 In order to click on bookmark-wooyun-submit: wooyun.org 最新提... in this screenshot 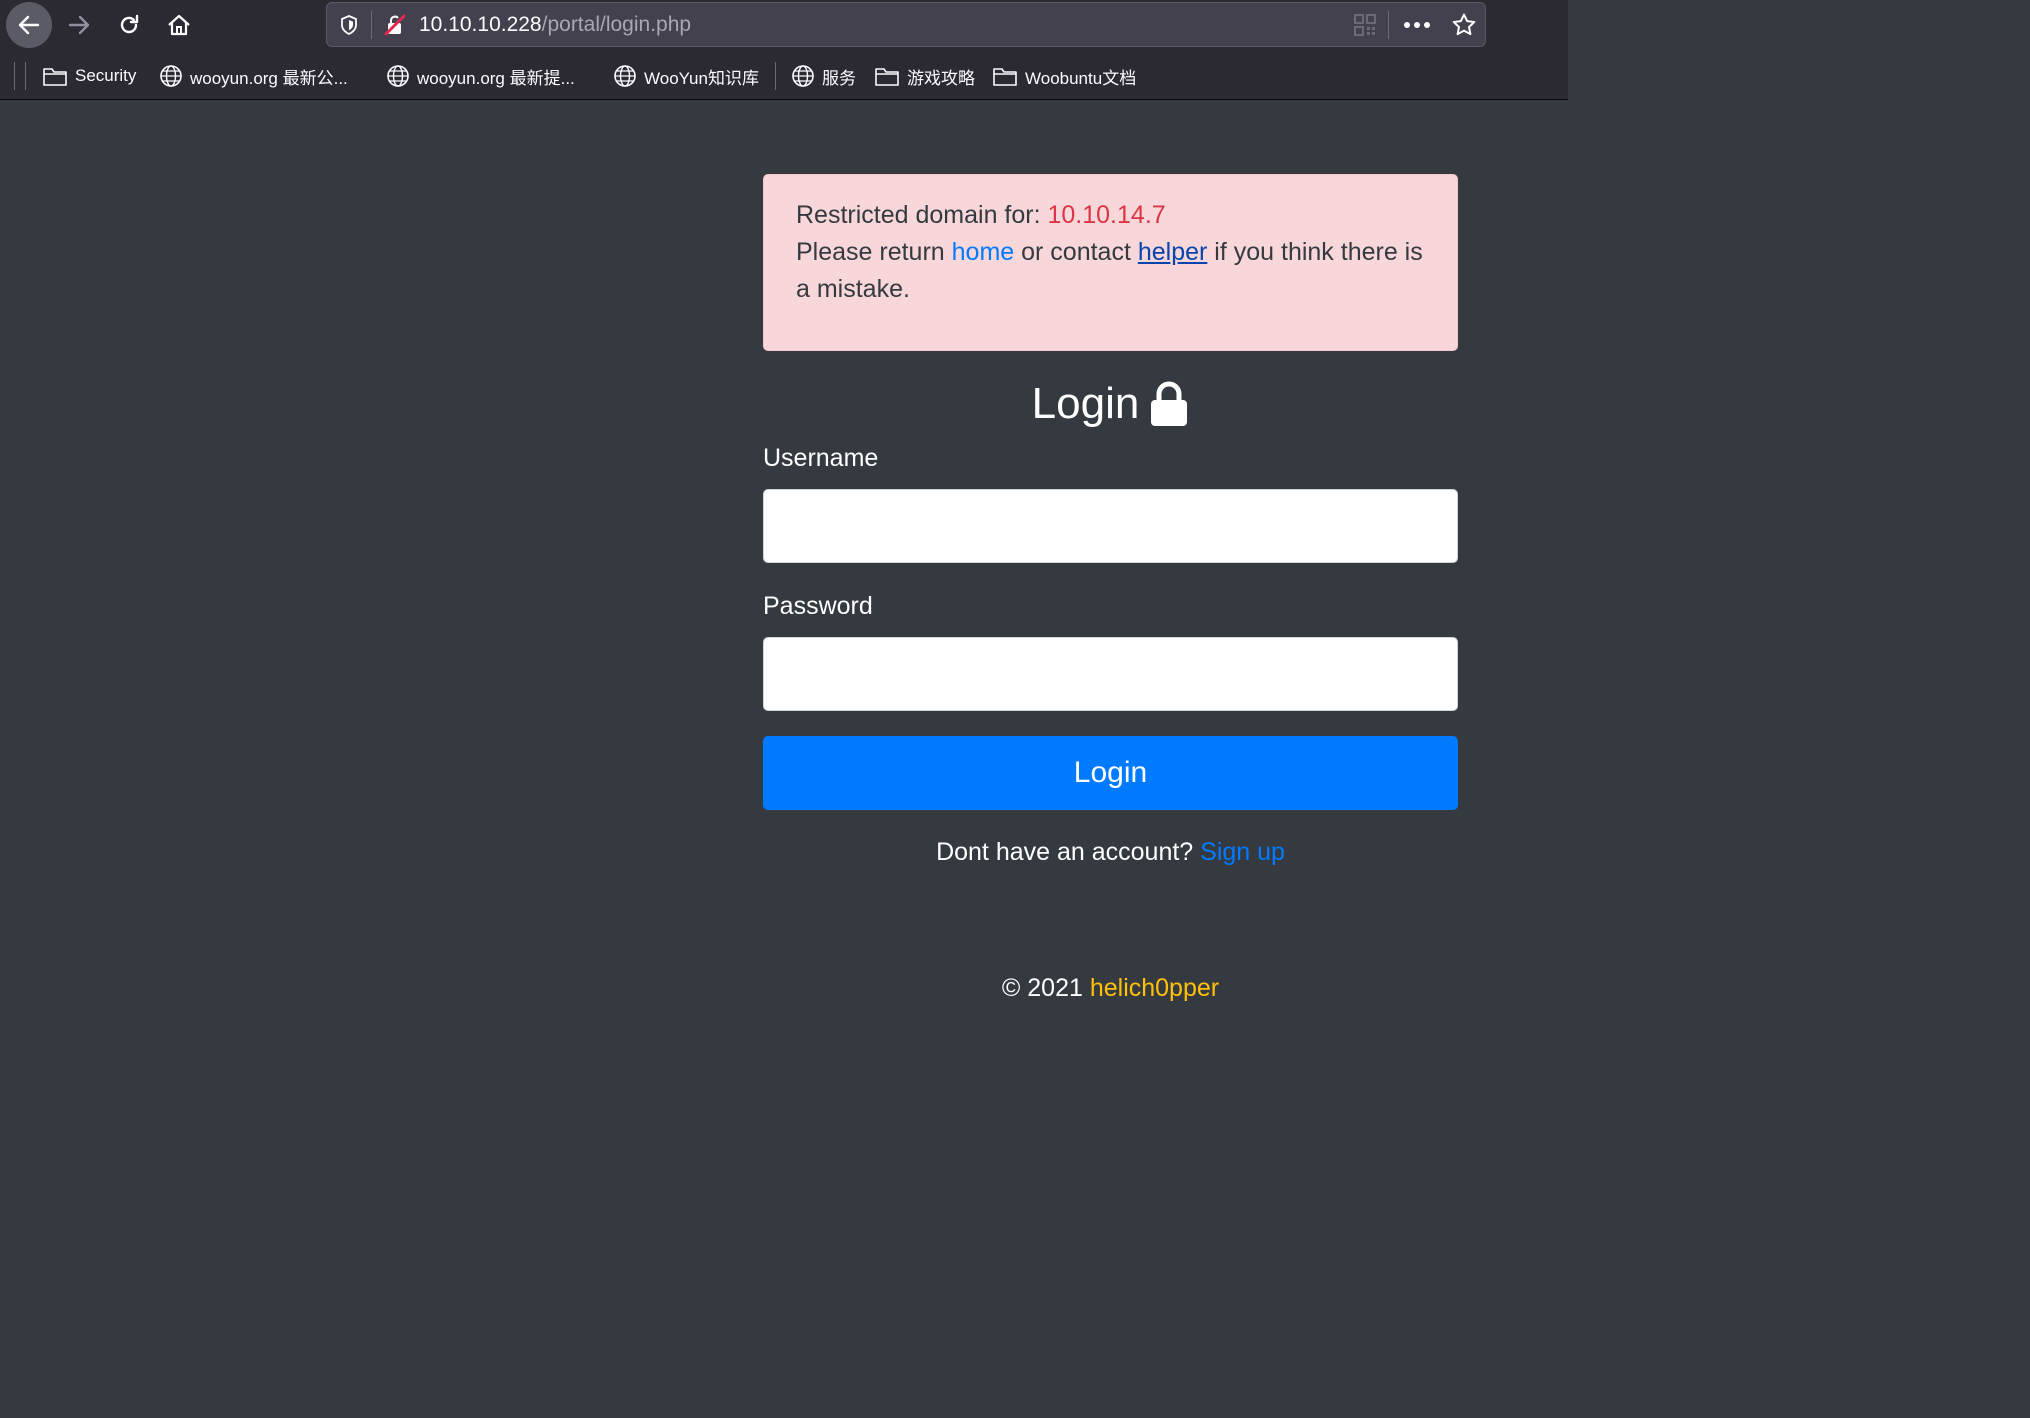, I will do `click(480, 76)`.